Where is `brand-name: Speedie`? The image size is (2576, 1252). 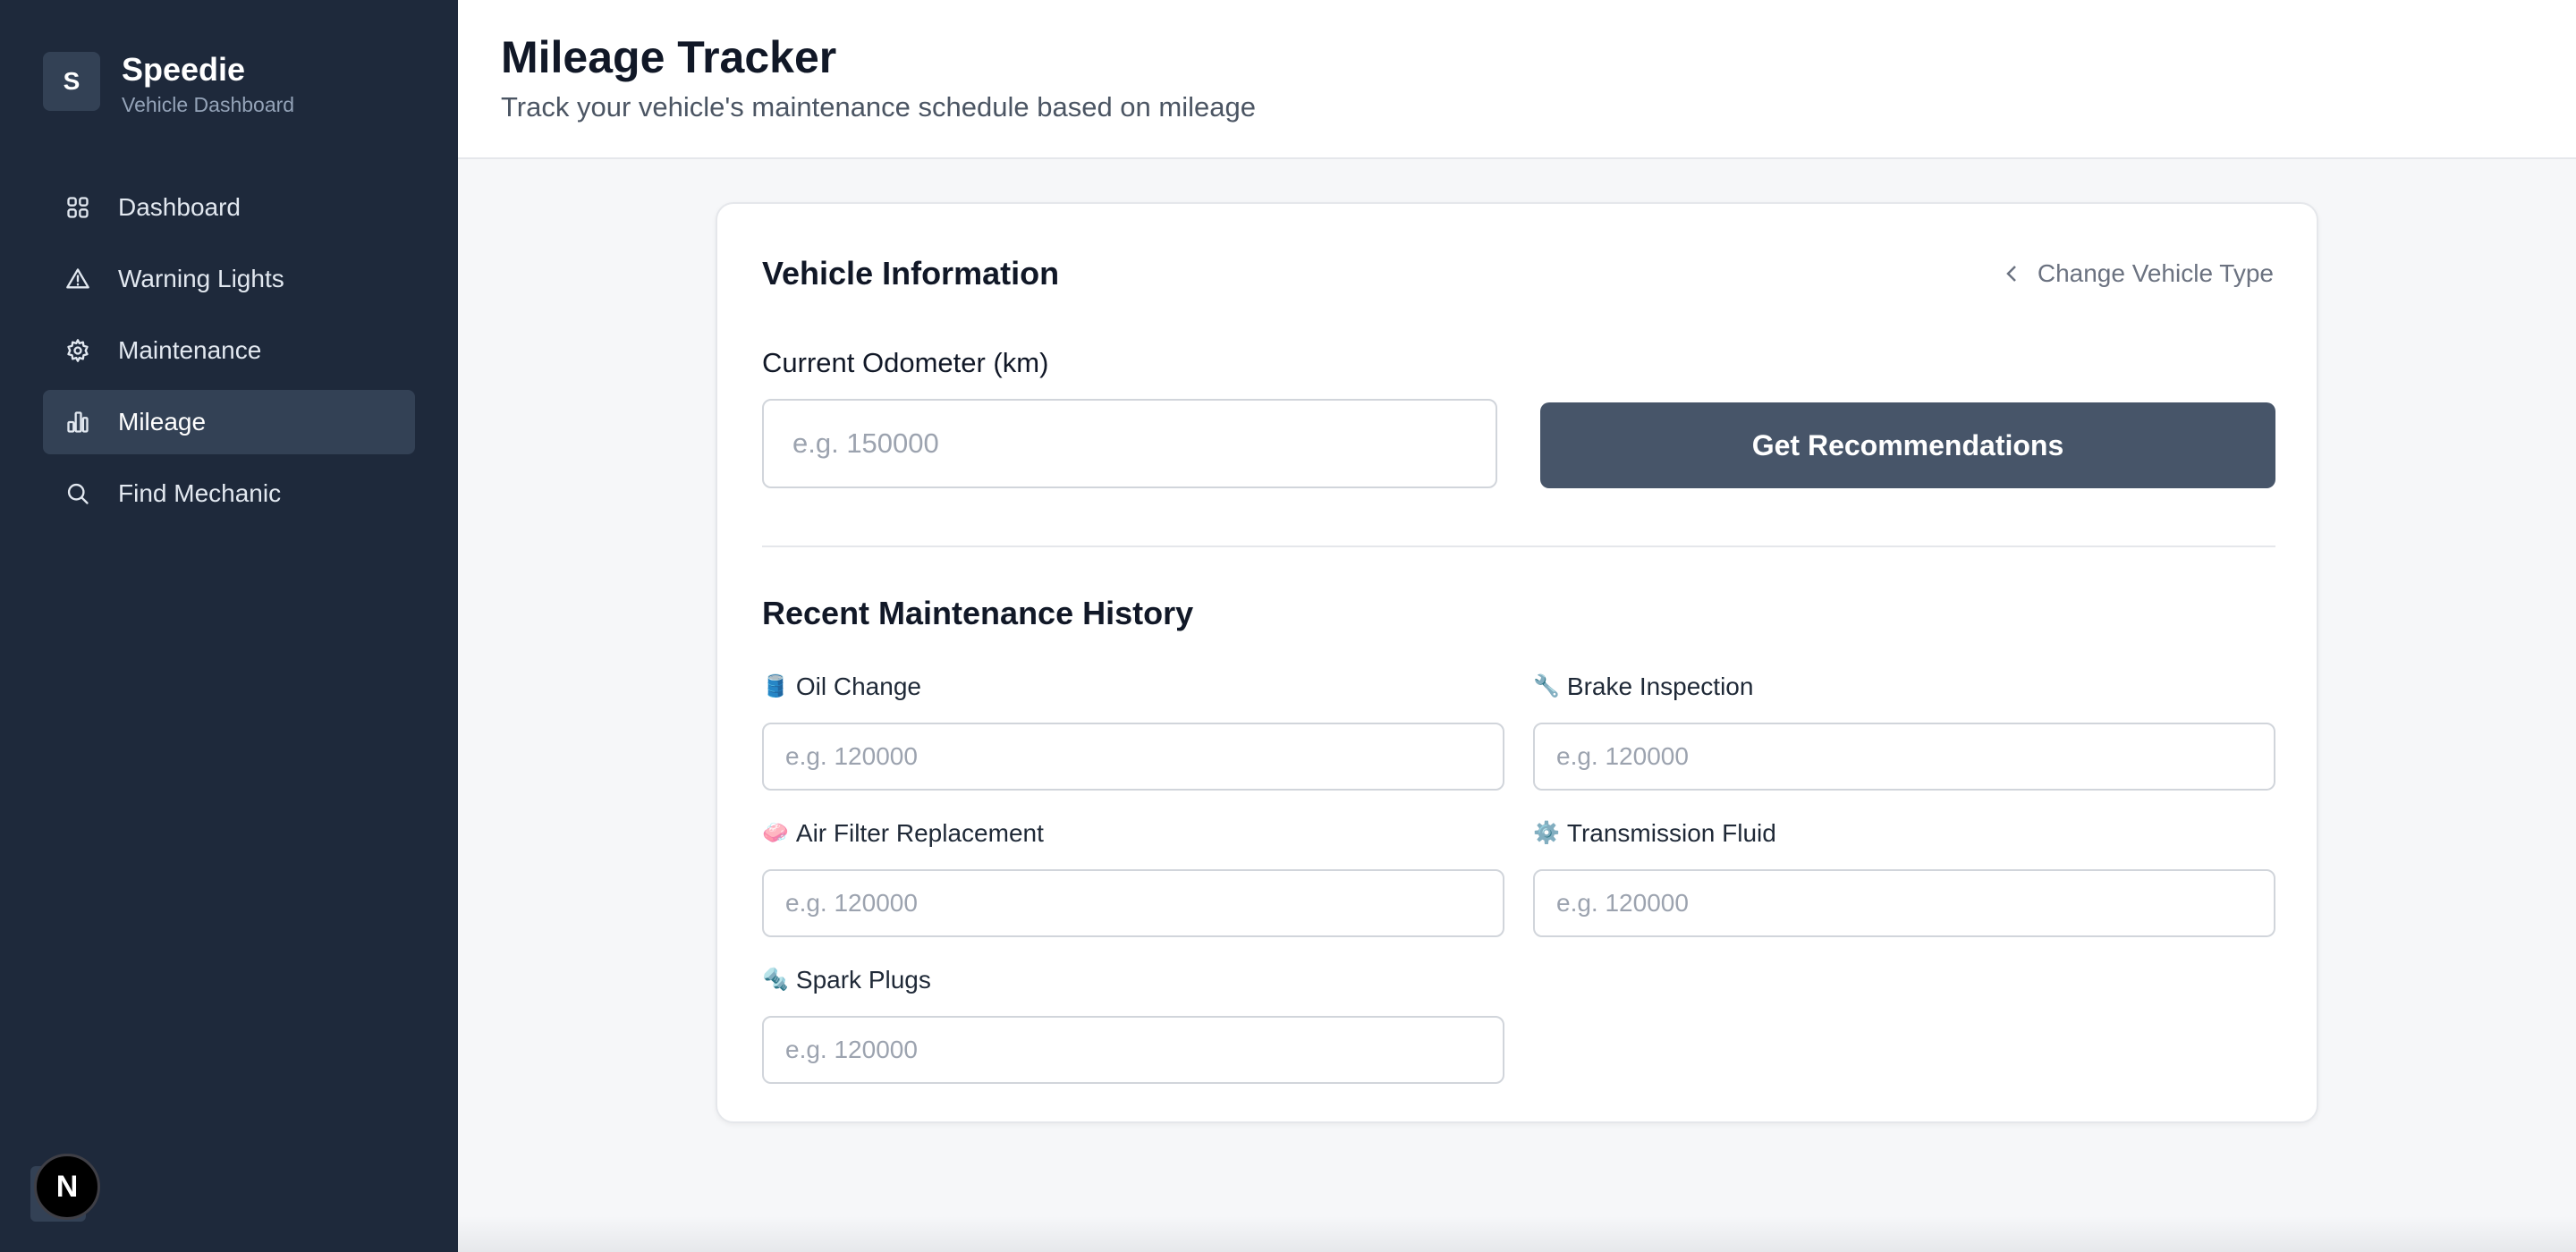 brand-name: Speedie is located at coordinates (184, 70).